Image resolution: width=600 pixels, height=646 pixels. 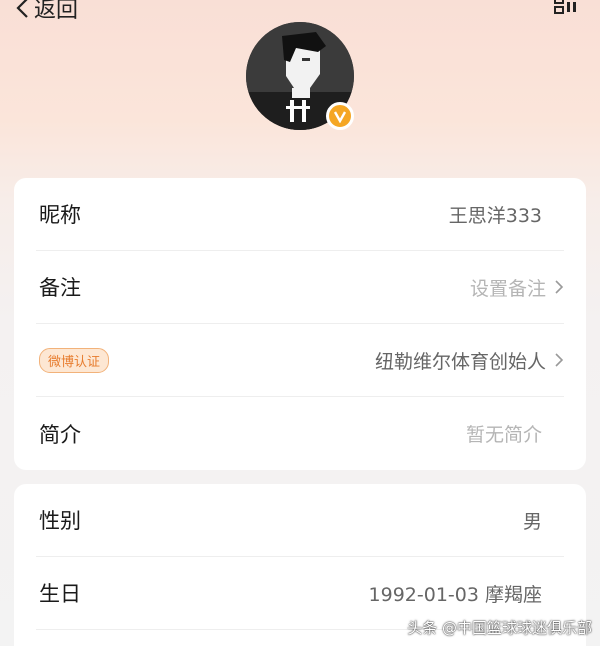 What do you see at coordinates (300, 12) in the screenshot?
I see `top-bar: 返回` at bounding box center [300, 12].